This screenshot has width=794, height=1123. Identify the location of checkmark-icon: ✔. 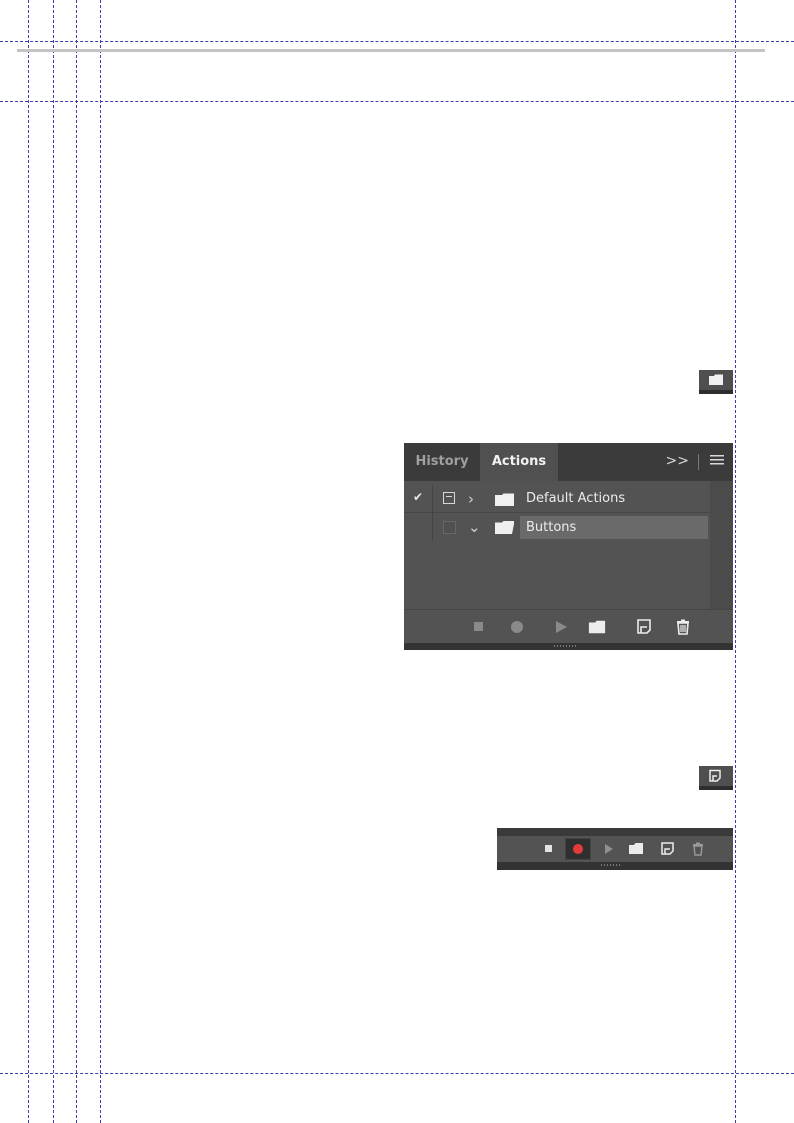
(418, 497).